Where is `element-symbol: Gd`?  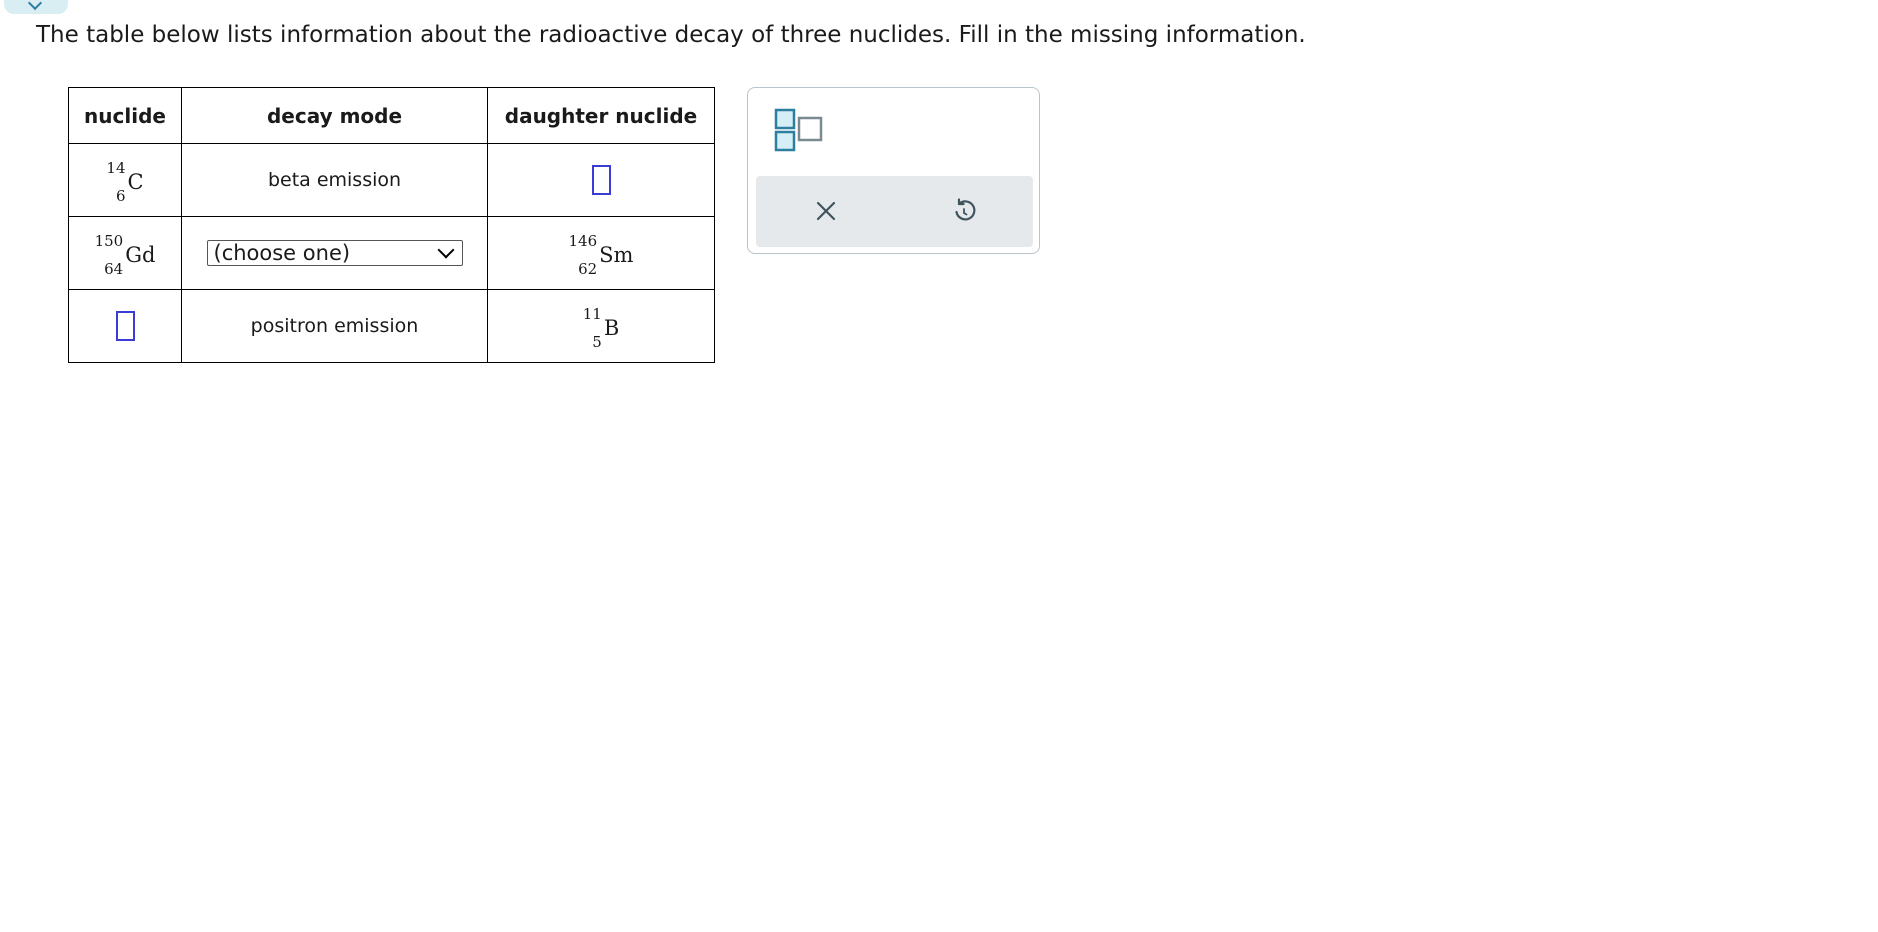 element-symbol: Gd is located at coordinates (140, 255).